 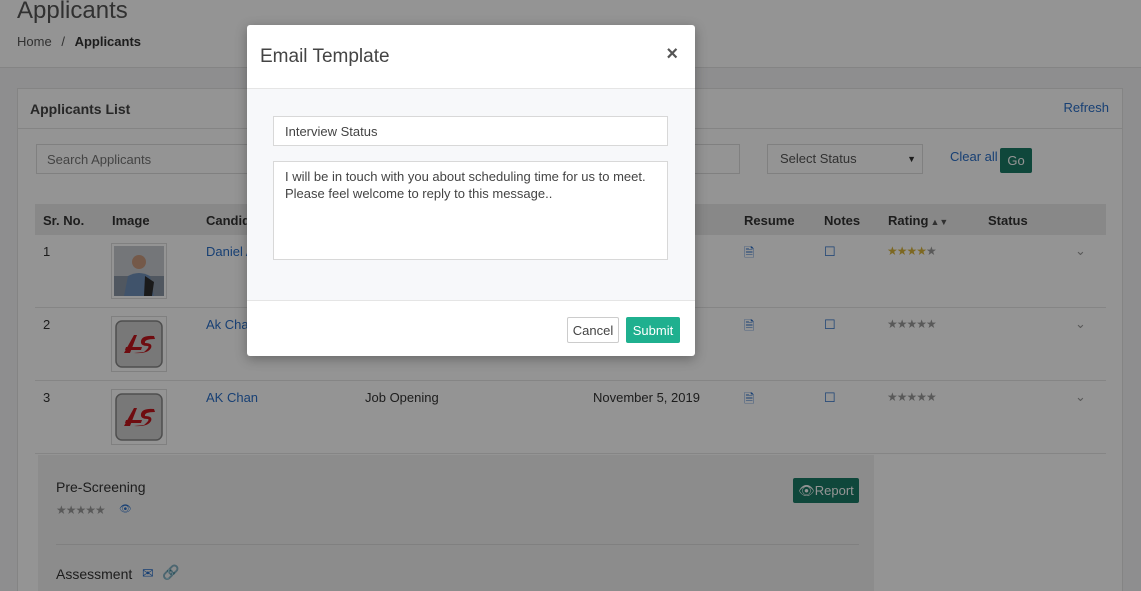 What do you see at coordinates (593, 330) in the screenshot?
I see `cancel-button: Cancel` at bounding box center [593, 330].